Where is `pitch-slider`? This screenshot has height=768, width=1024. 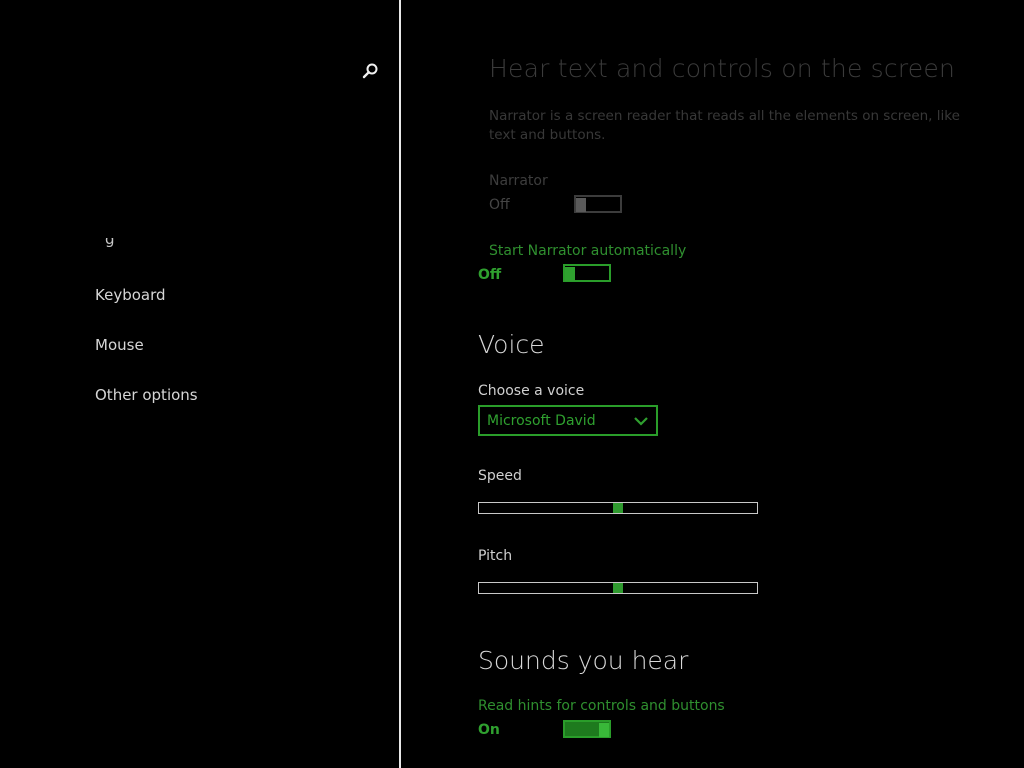
pitch-slider is located at coordinates (618, 588).